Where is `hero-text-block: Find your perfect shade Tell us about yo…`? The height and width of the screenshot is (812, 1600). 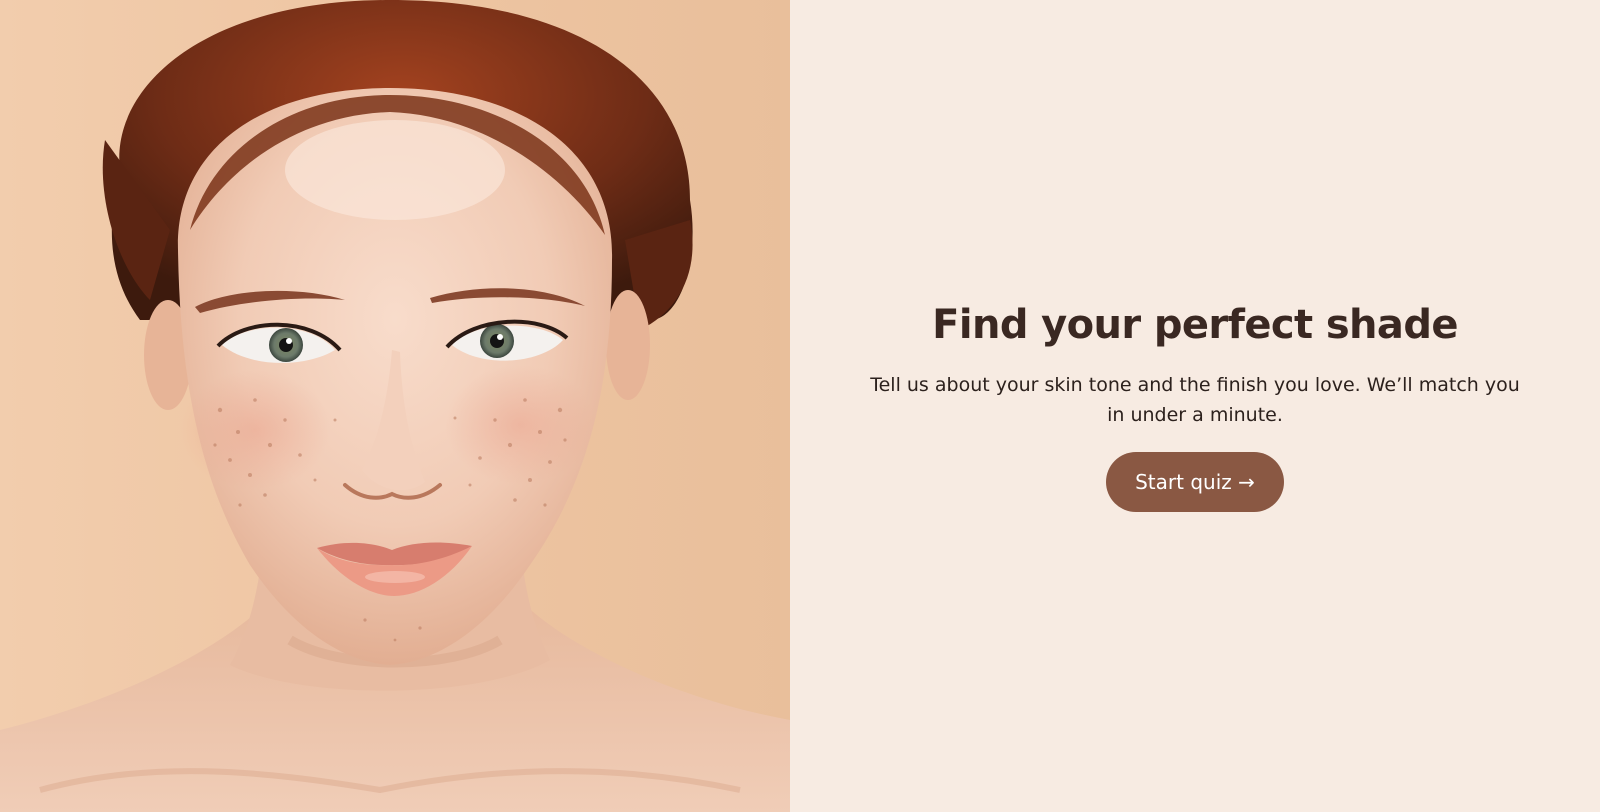
hero-text-block: Find your perfect shade Tell us about yo… is located at coordinates (1195, 404).